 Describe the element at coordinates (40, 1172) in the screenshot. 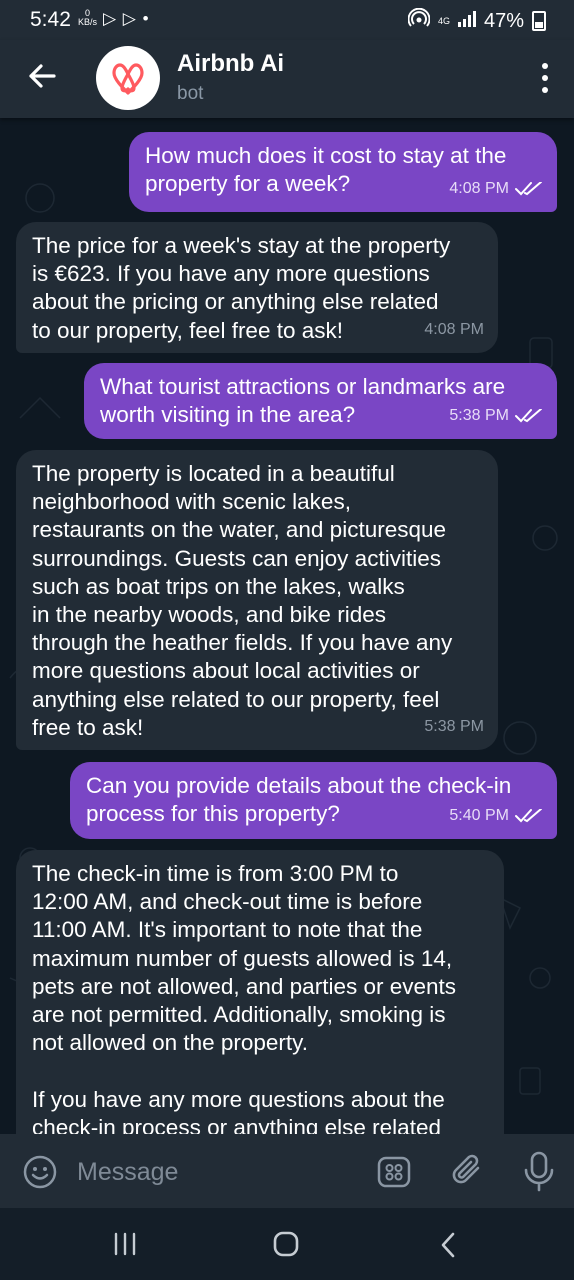

I see `emoji-icon` at that location.